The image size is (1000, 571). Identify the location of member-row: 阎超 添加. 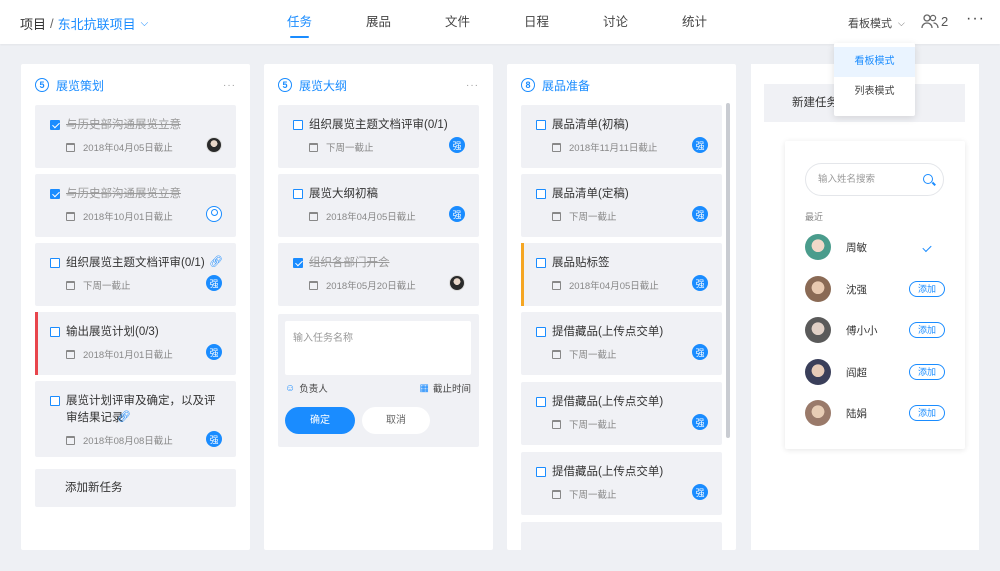
(875, 372).